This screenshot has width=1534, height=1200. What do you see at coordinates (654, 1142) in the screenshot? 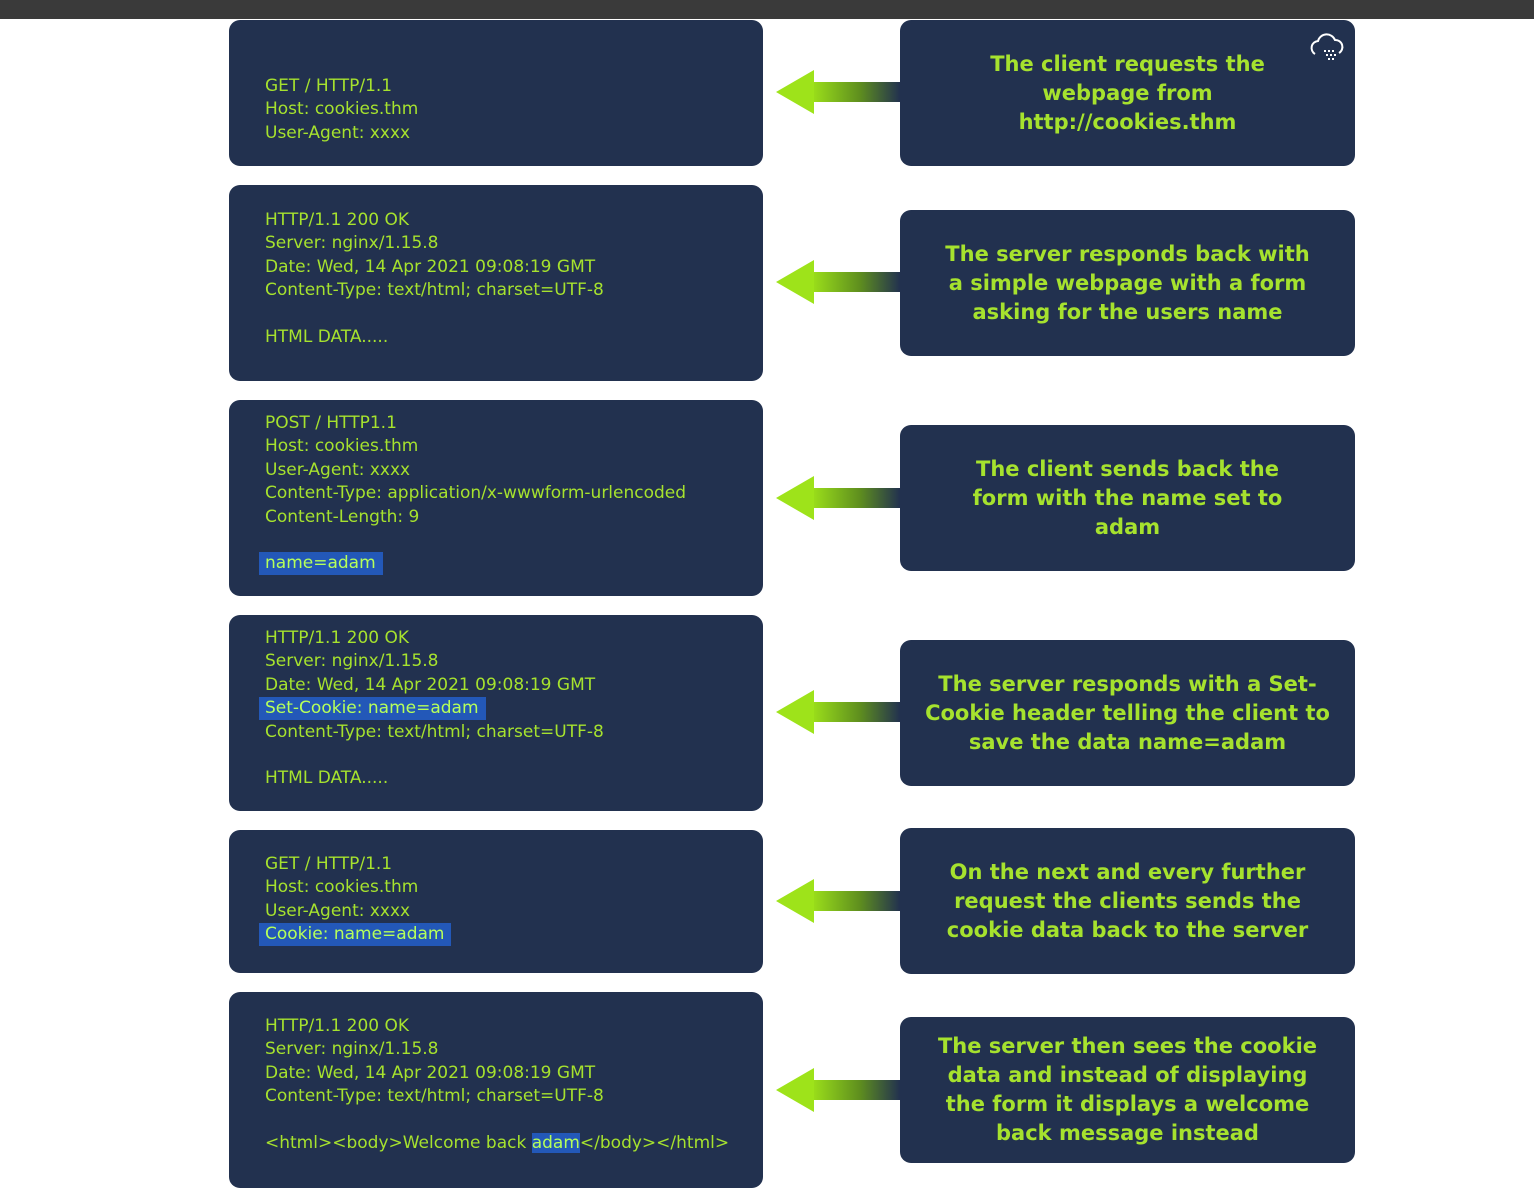
I see `message-text: </body></html>` at bounding box center [654, 1142].